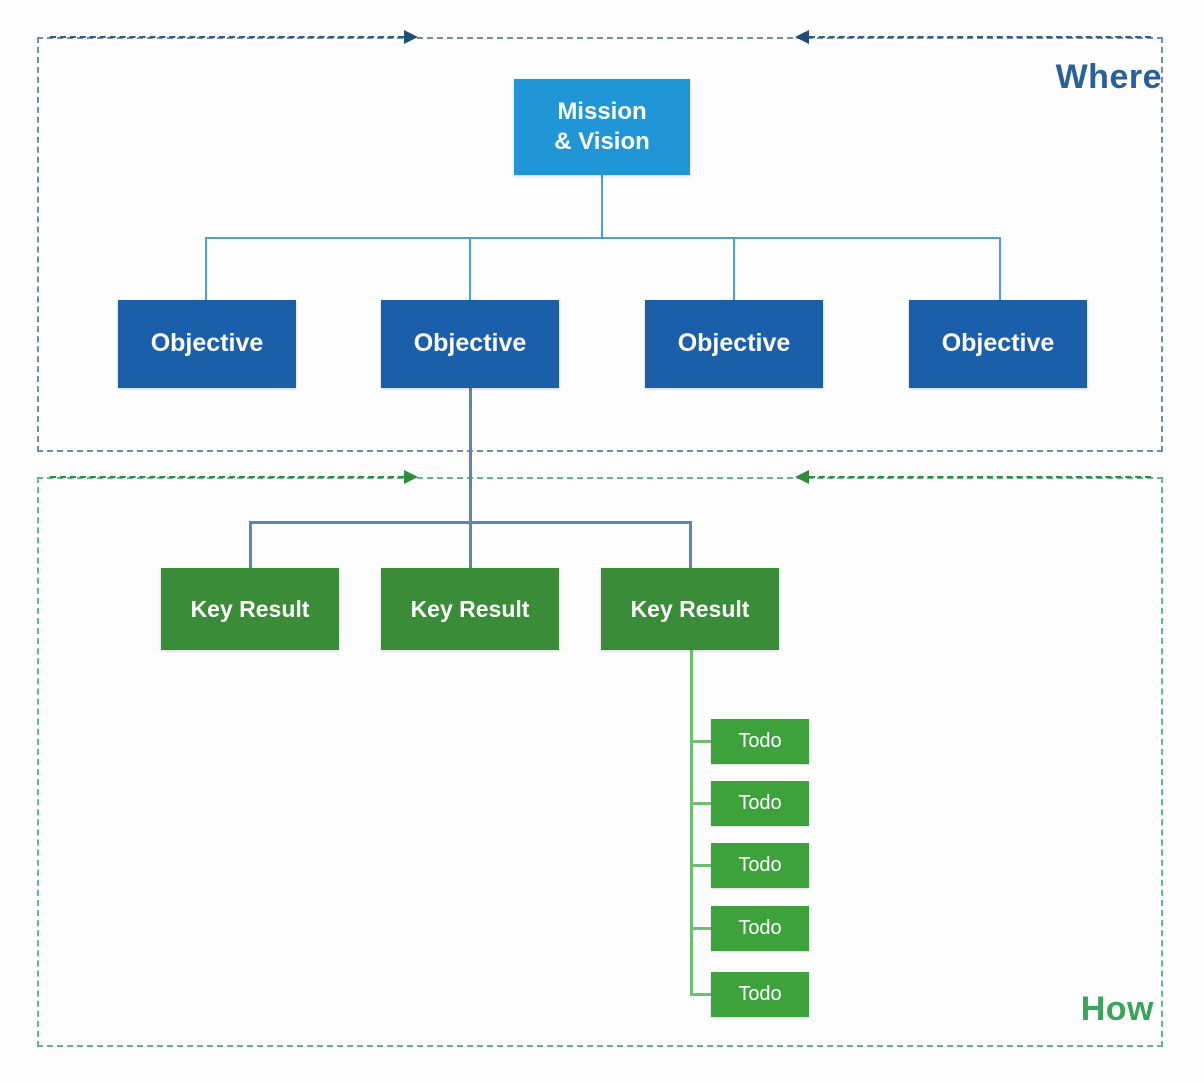 The height and width of the screenshot is (1082, 1204). What do you see at coordinates (602, 111) in the screenshot?
I see `mission-line-1: Mission` at bounding box center [602, 111].